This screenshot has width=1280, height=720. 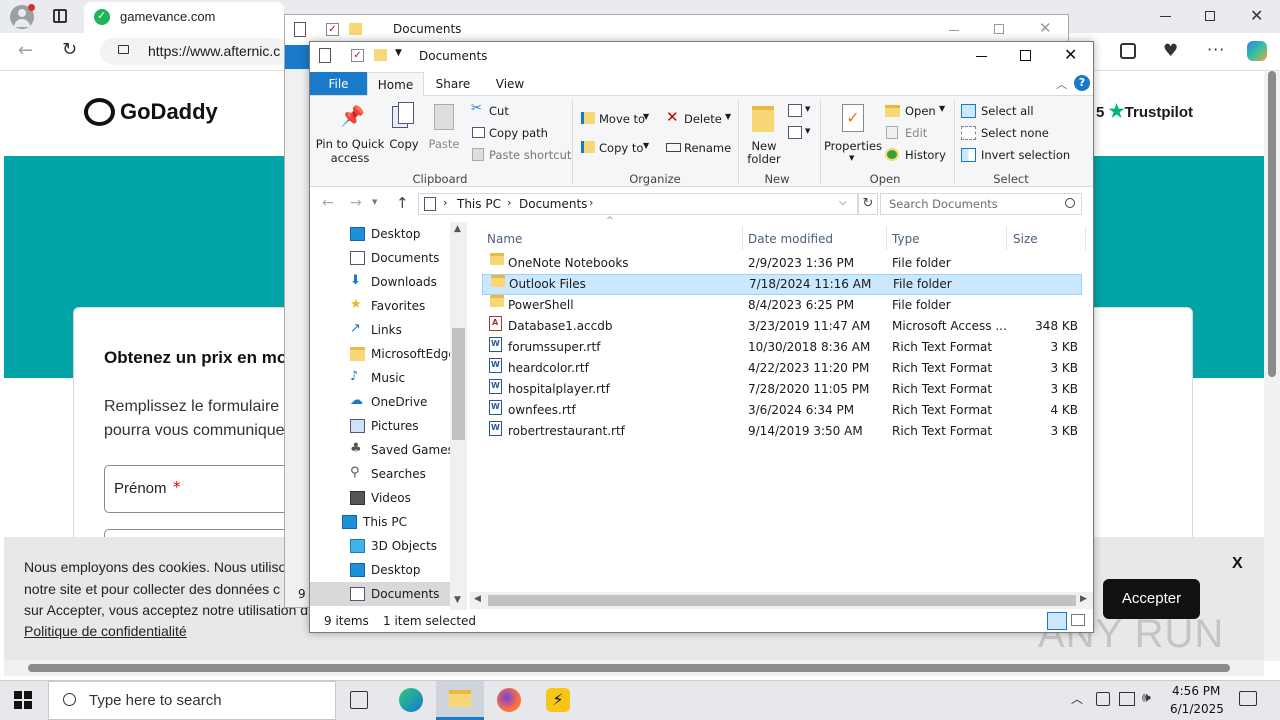 I want to click on tab-file: File, so click(x=338, y=84).